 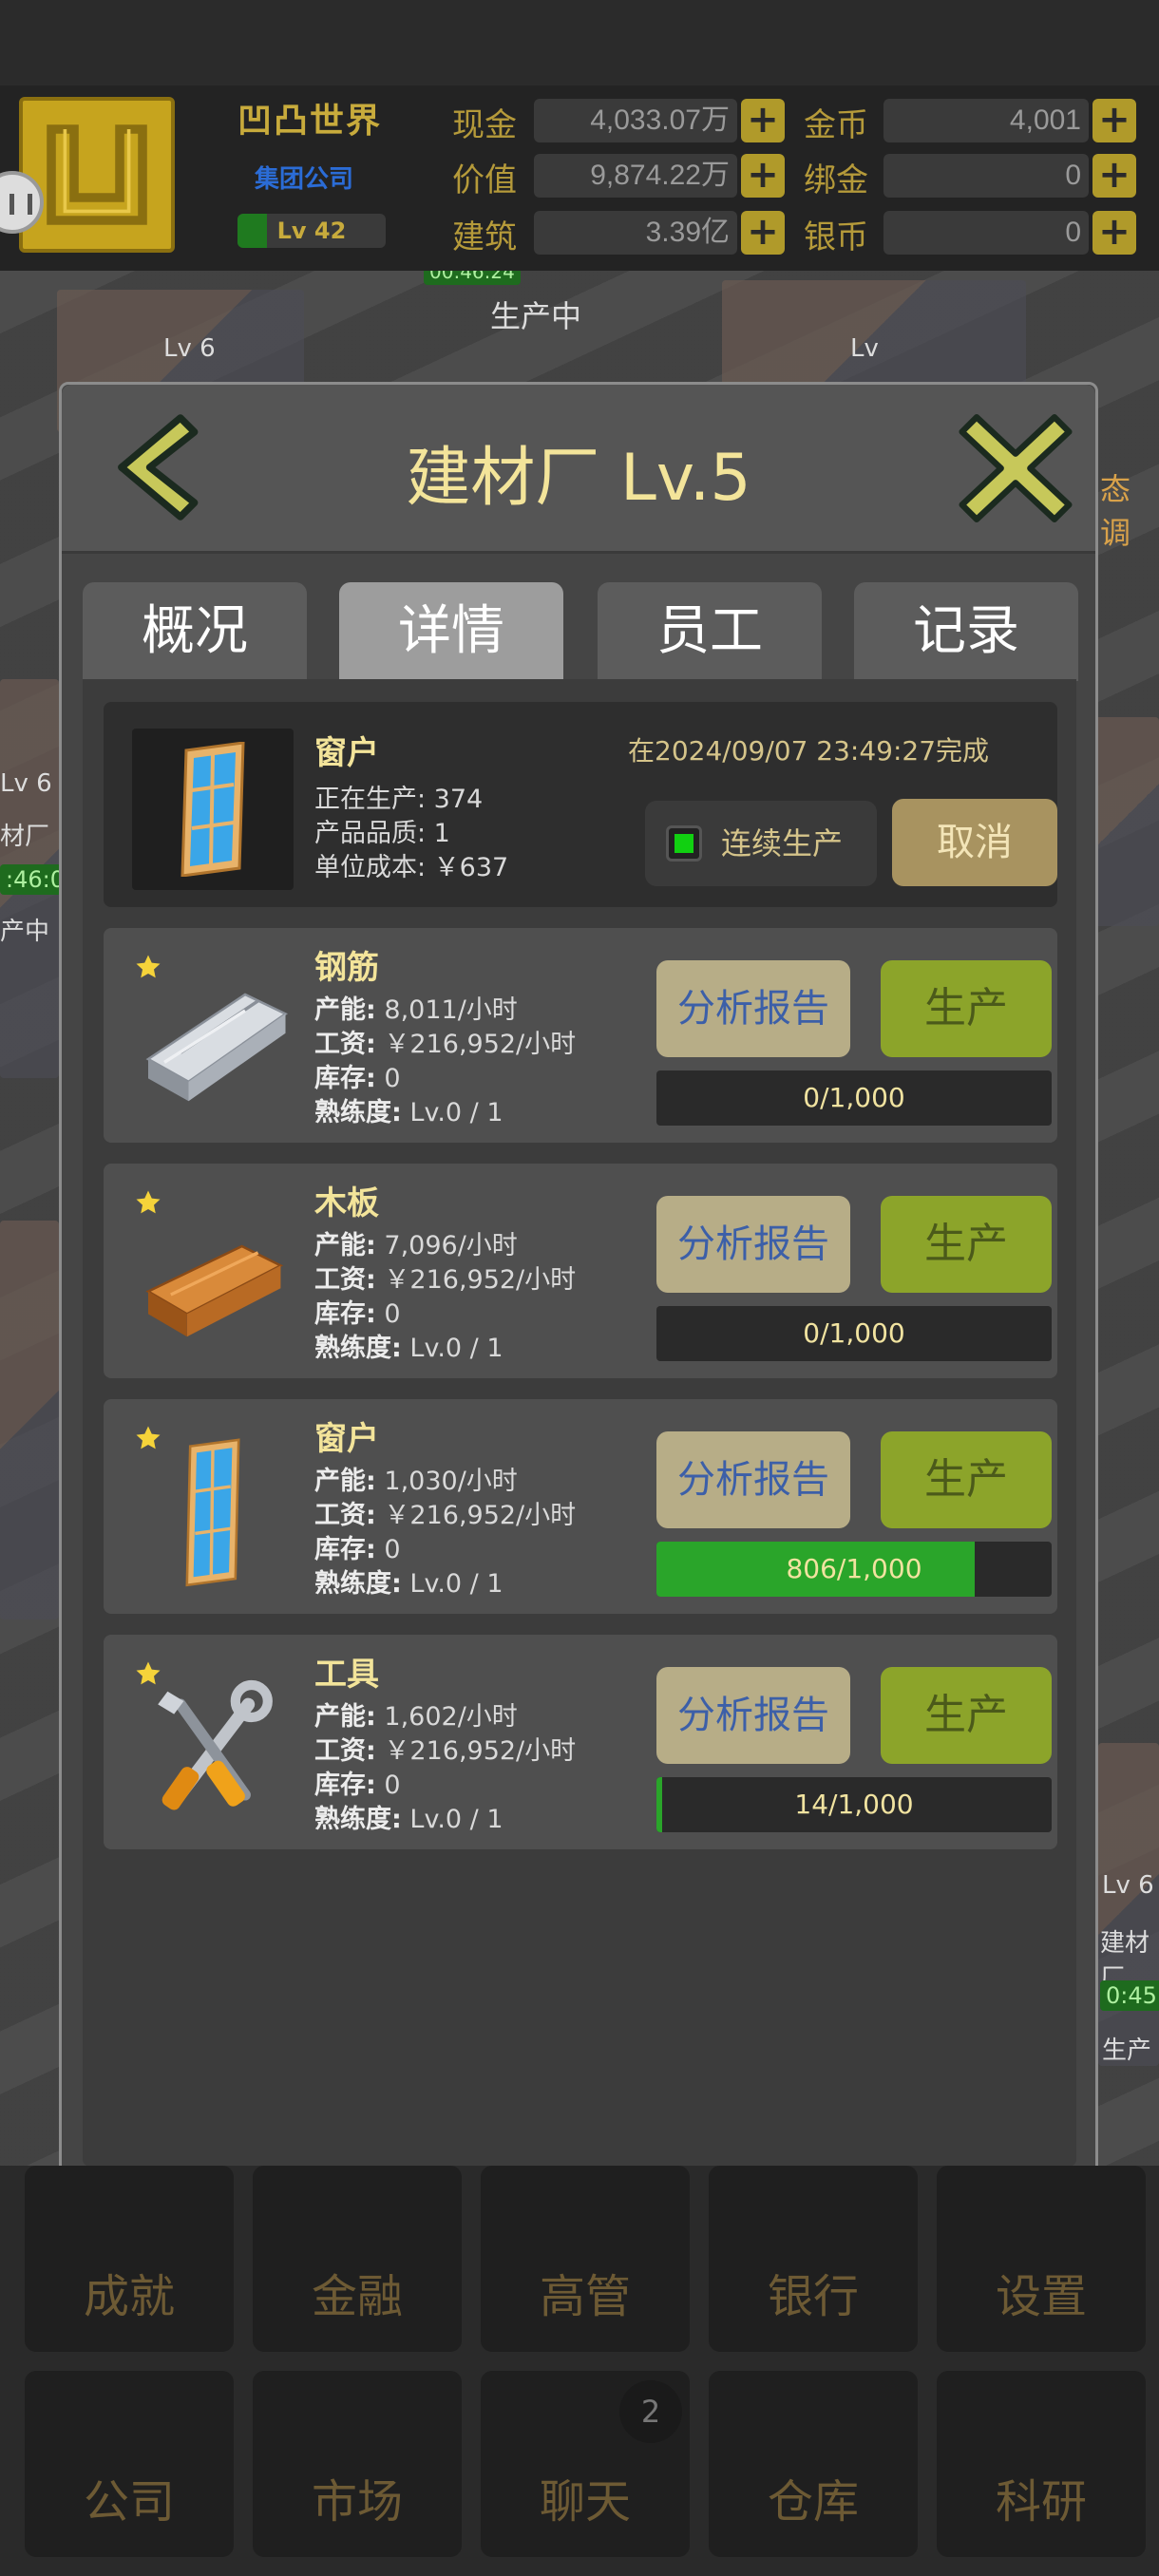 What do you see at coordinates (311, 231) in the screenshot?
I see `level-label: Lv 42` at bounding box center [311, 231].